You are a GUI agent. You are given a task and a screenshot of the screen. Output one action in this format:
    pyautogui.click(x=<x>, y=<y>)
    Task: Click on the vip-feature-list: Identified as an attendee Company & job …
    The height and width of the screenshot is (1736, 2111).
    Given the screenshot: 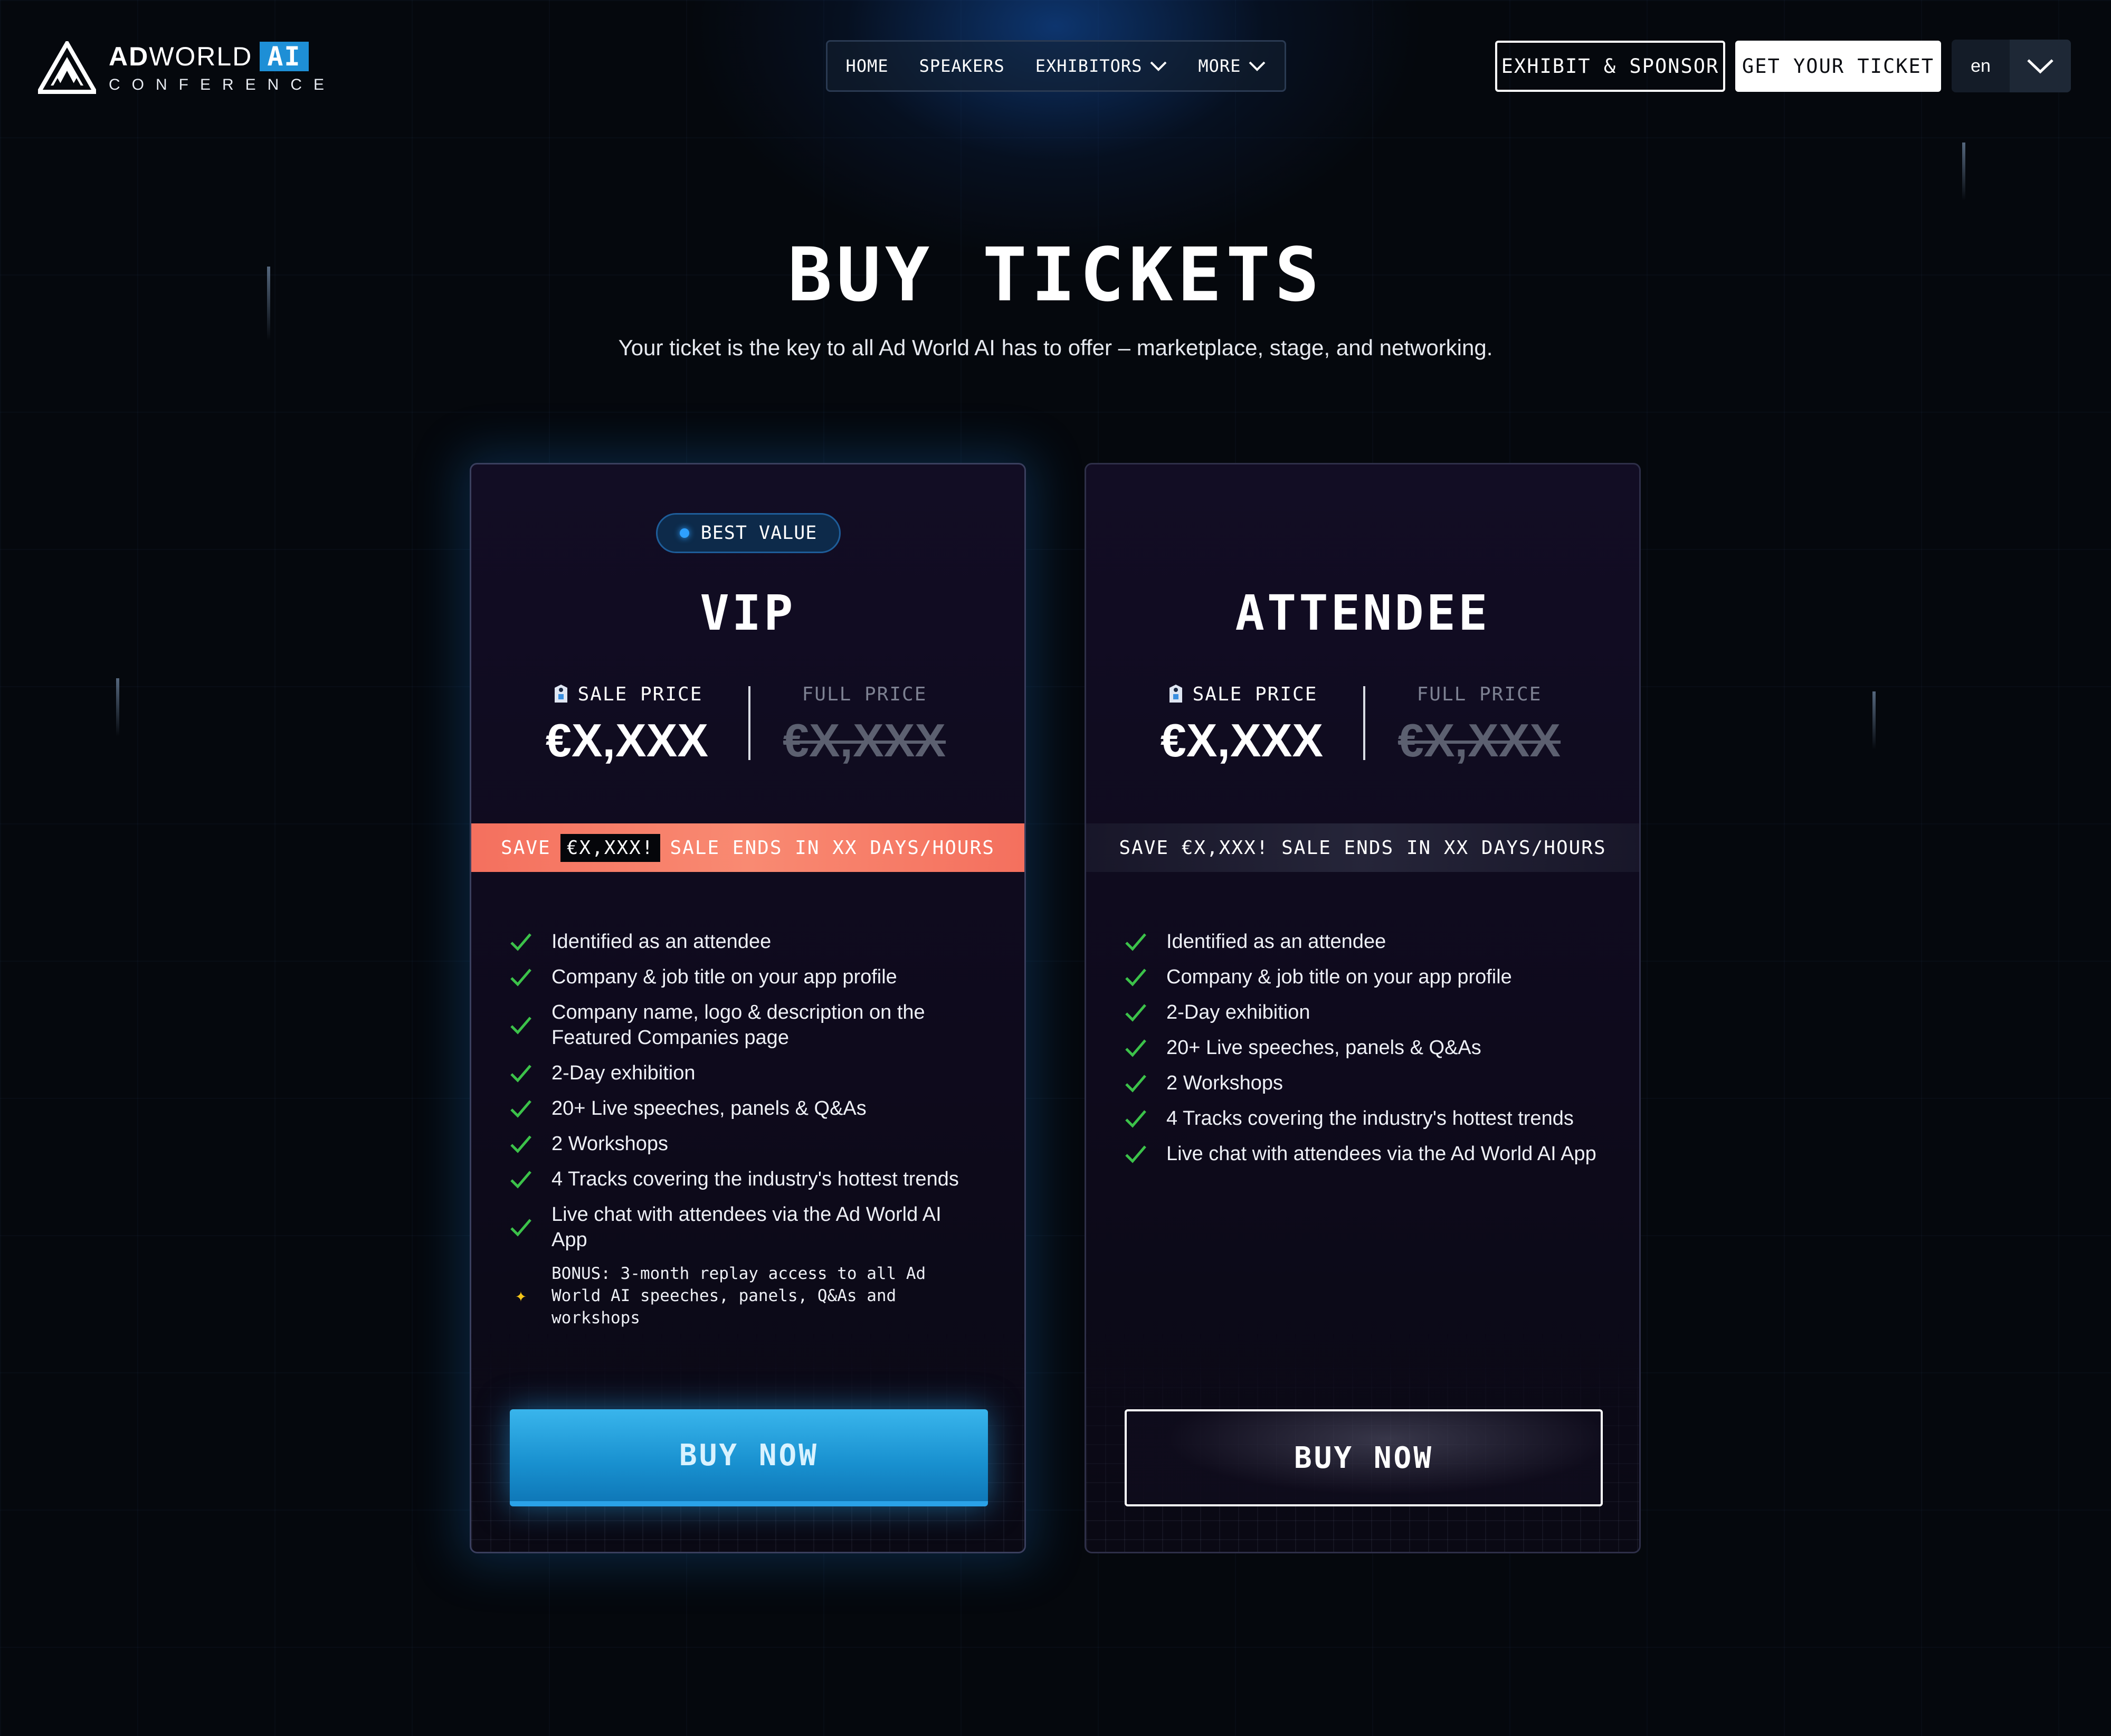 What is the action you would take?
    pyautogui.click(x=755, y=1134)
    